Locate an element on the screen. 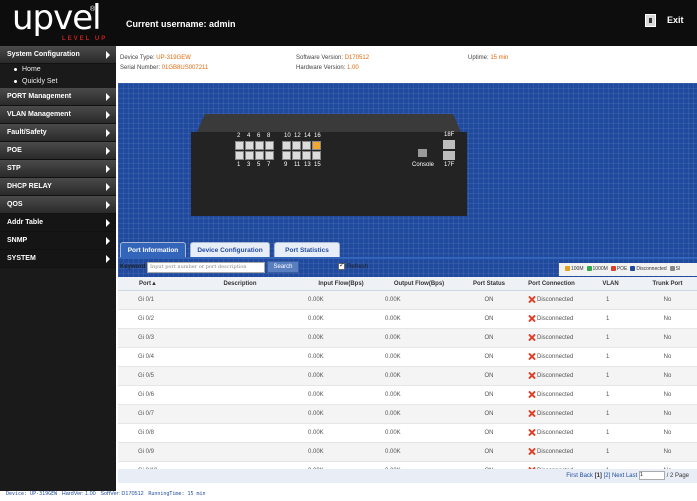 The width and height of the screenshot is (697, 501). search-button: Search is located at coordinates (283, 267).